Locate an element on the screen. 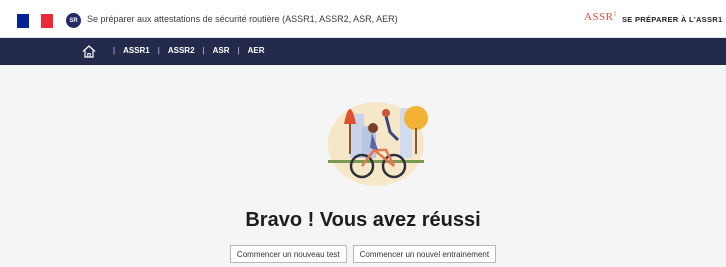  assr-logo-text: ASSR is located at coordinates (599, 17).